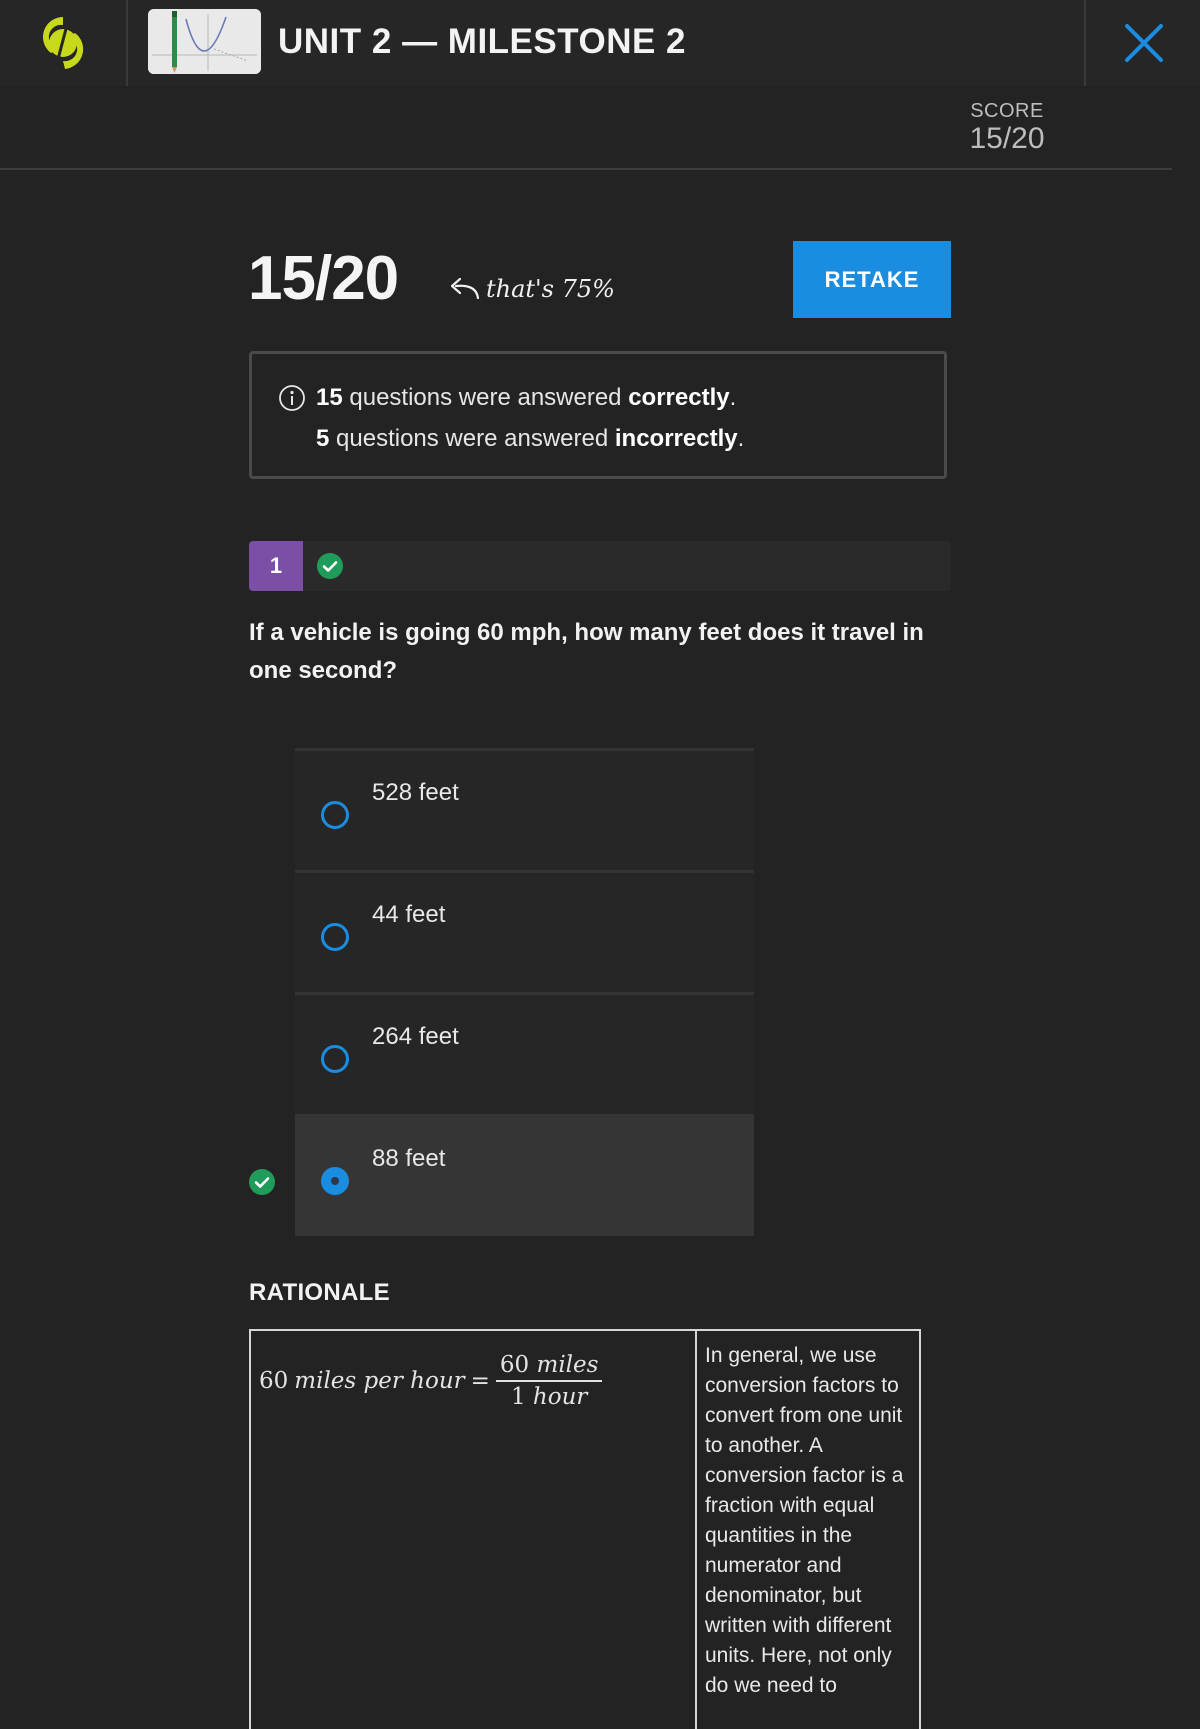  What do you see at coordinates (741, 438) in the screenshot?
I see `incorrect-end: .` at bounding box center [741, 438].